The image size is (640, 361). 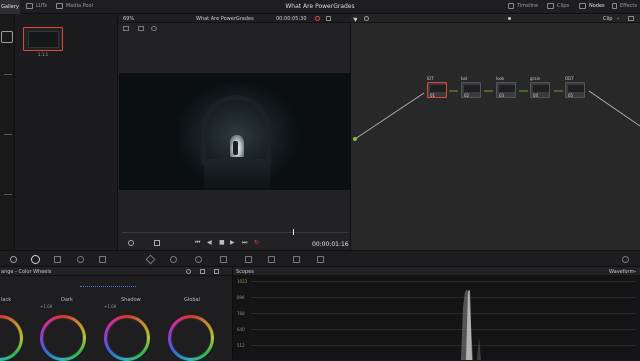 I want to click on reverse-button: ◀, so click(x=209, y=242).